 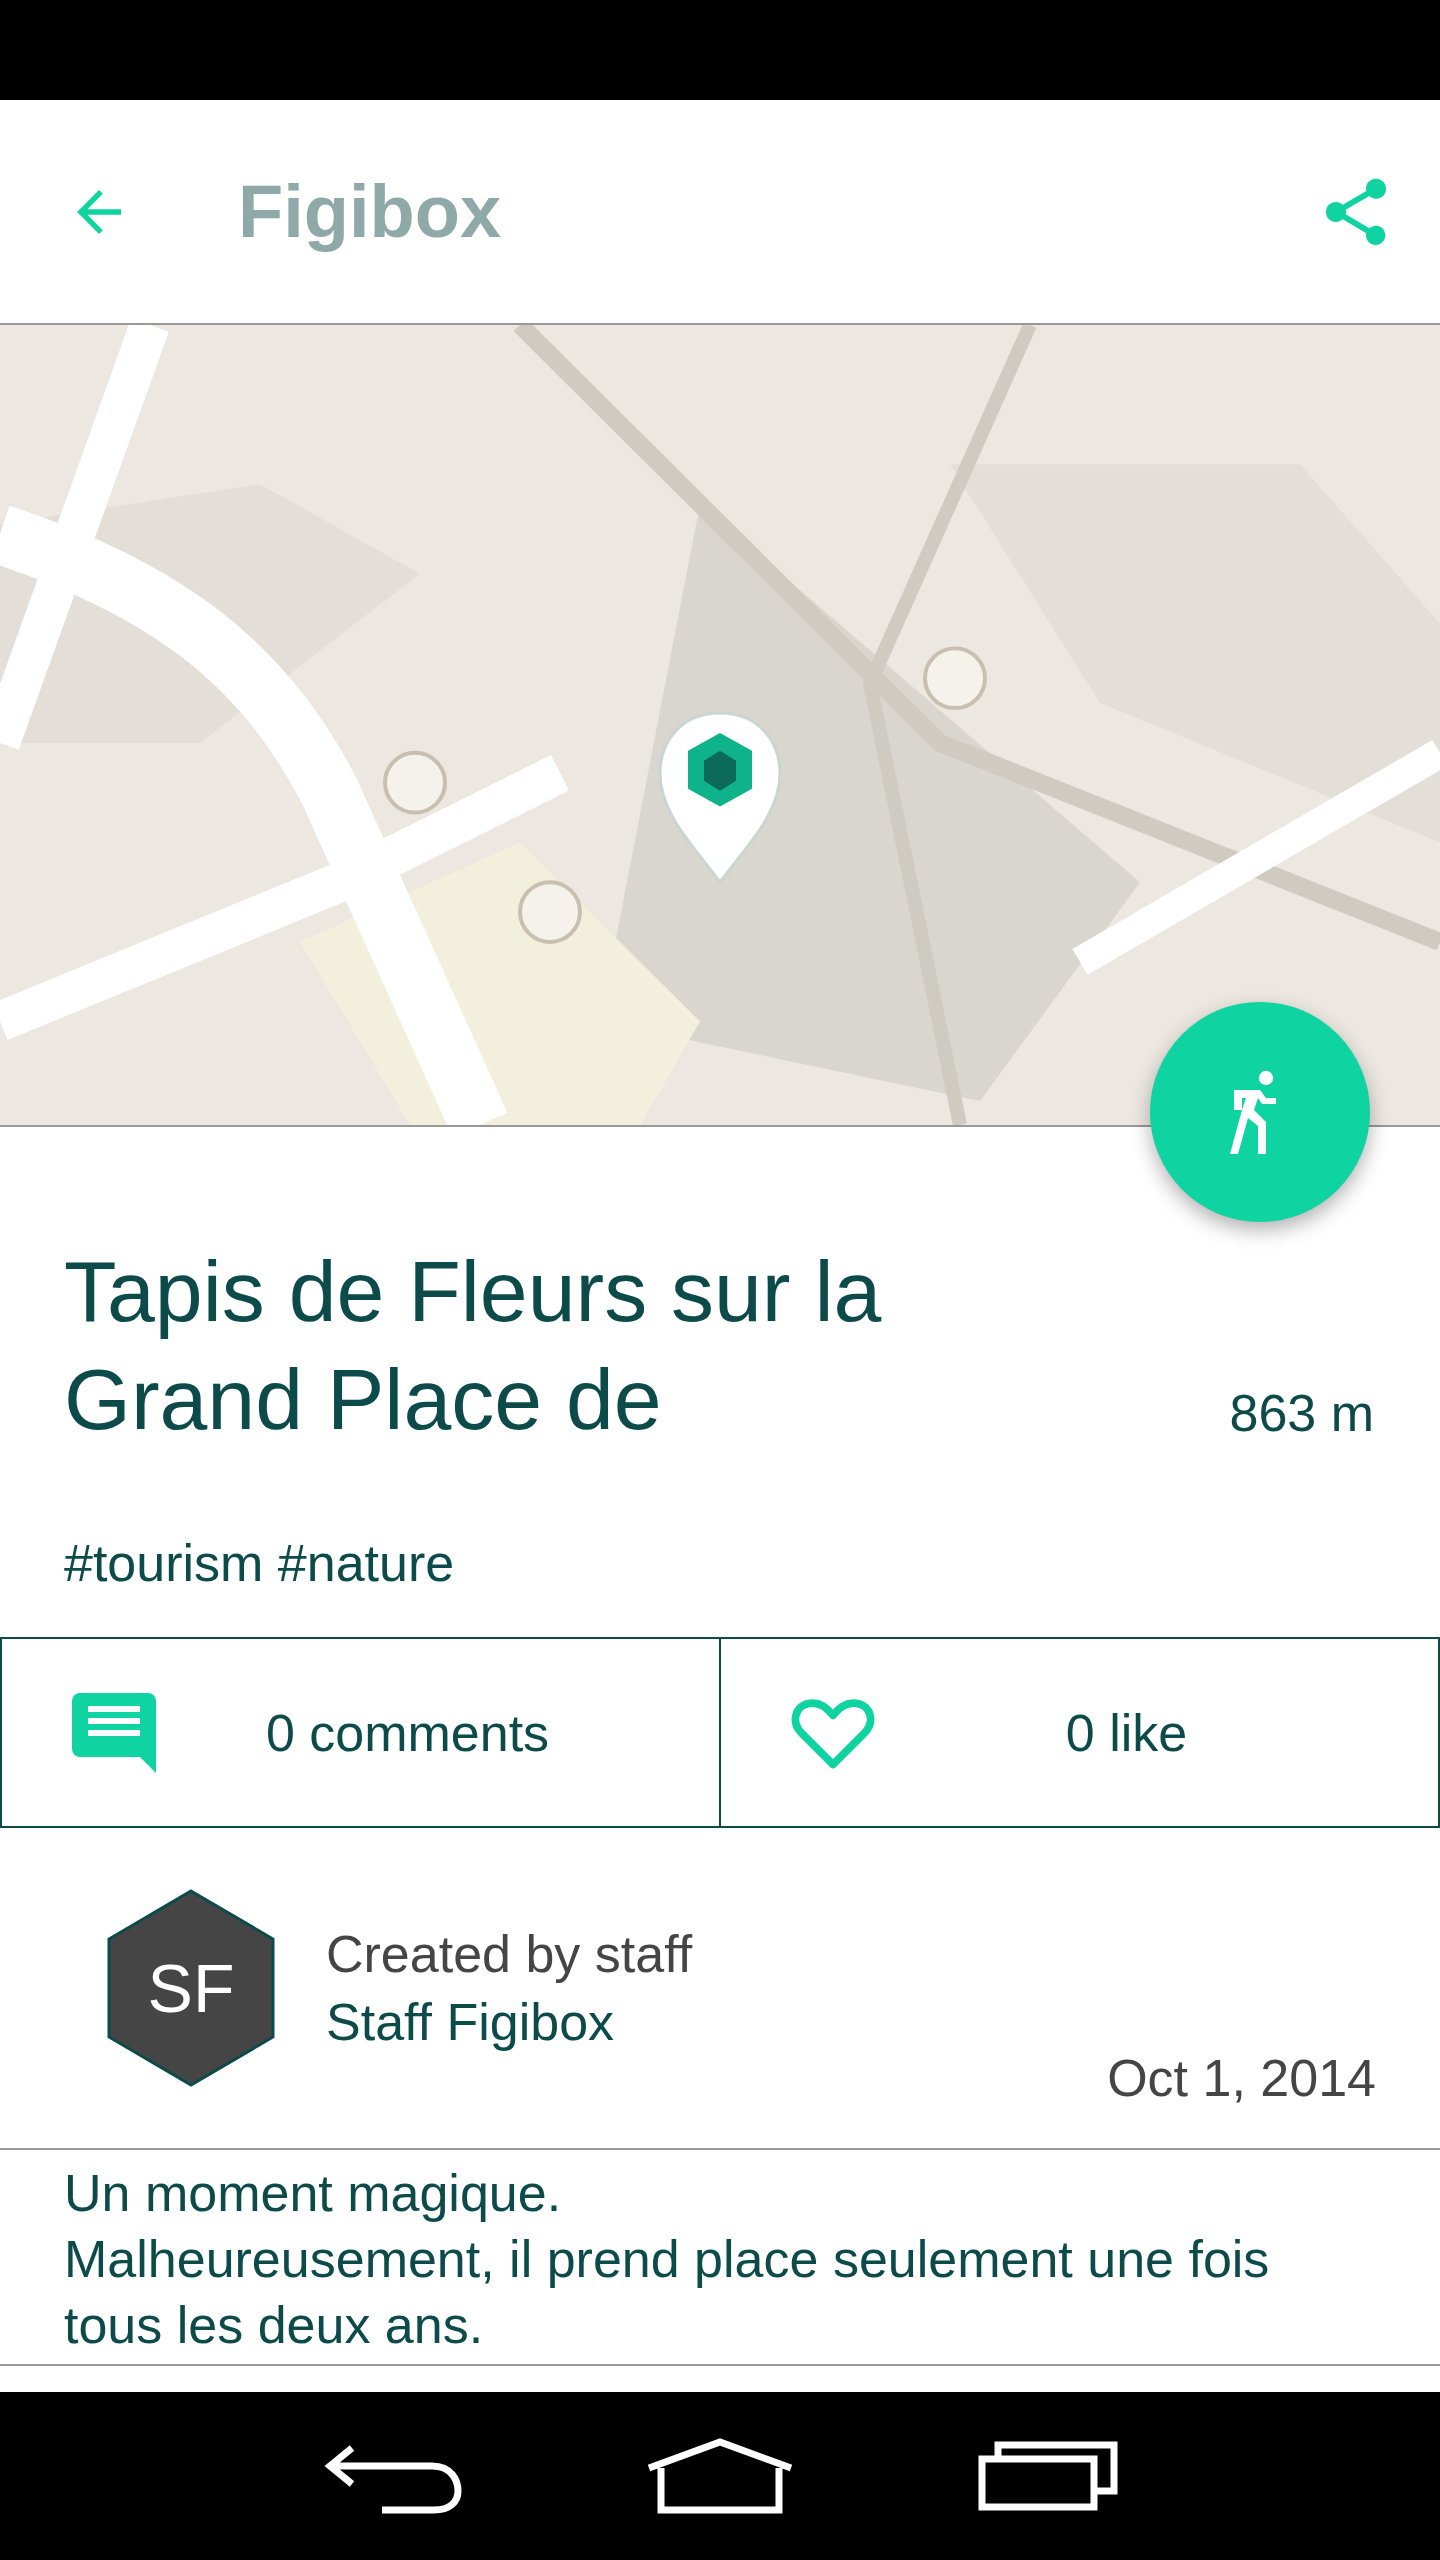 I want to click on distance-label: 863 m, so click(x=1301, y=1413).